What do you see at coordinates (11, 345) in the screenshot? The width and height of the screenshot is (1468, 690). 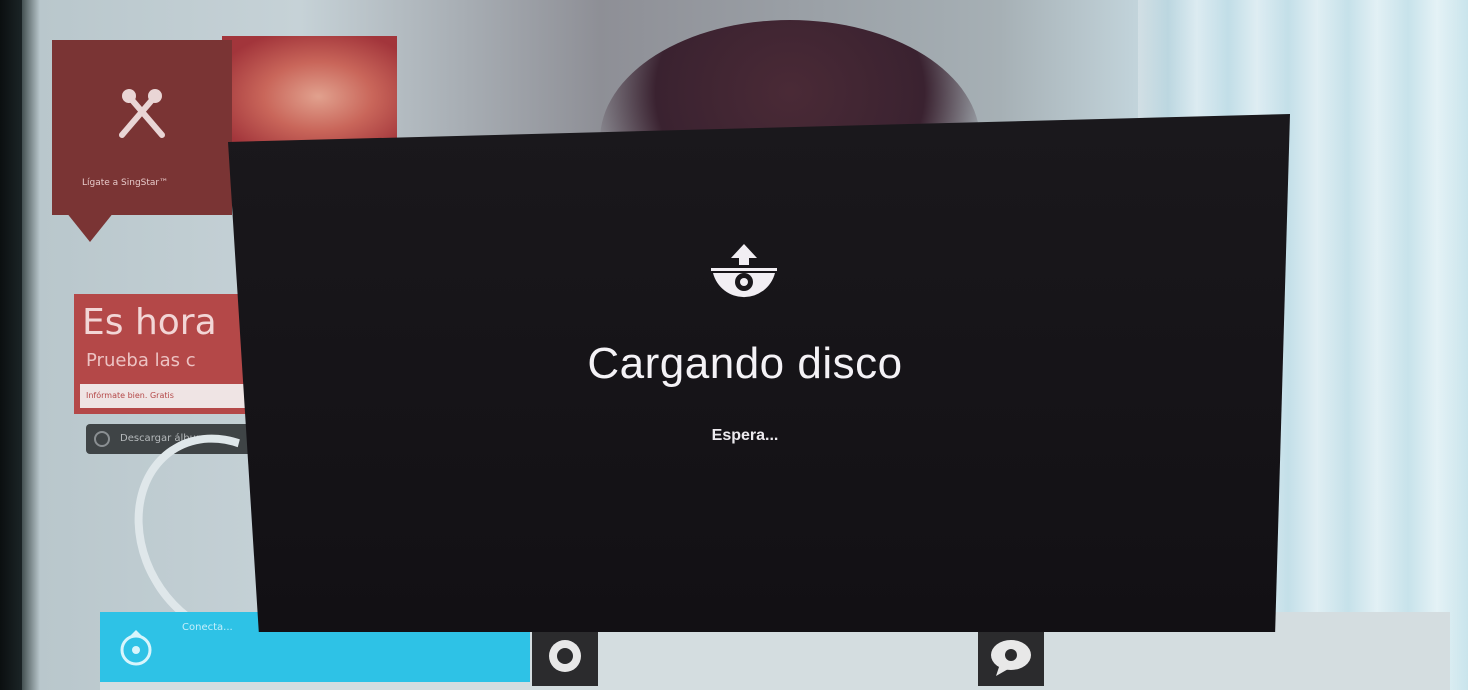 I see `screen-bezel` at bounding box center [11, 345].